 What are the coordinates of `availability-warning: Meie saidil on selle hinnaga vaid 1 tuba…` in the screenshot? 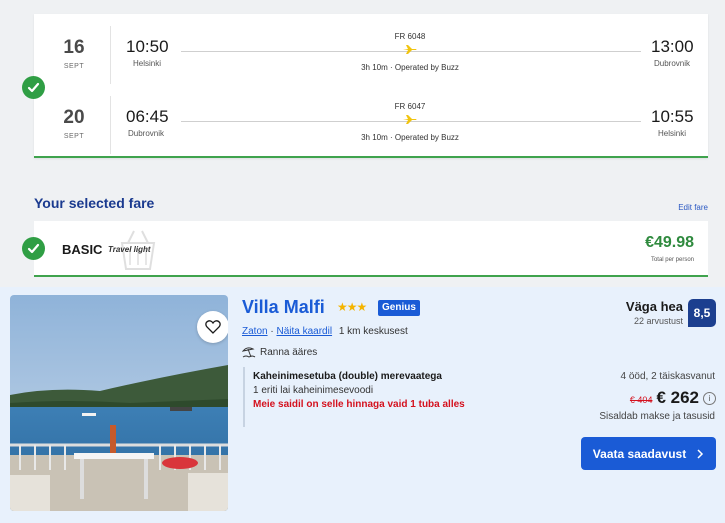 It's located at (359, 404).